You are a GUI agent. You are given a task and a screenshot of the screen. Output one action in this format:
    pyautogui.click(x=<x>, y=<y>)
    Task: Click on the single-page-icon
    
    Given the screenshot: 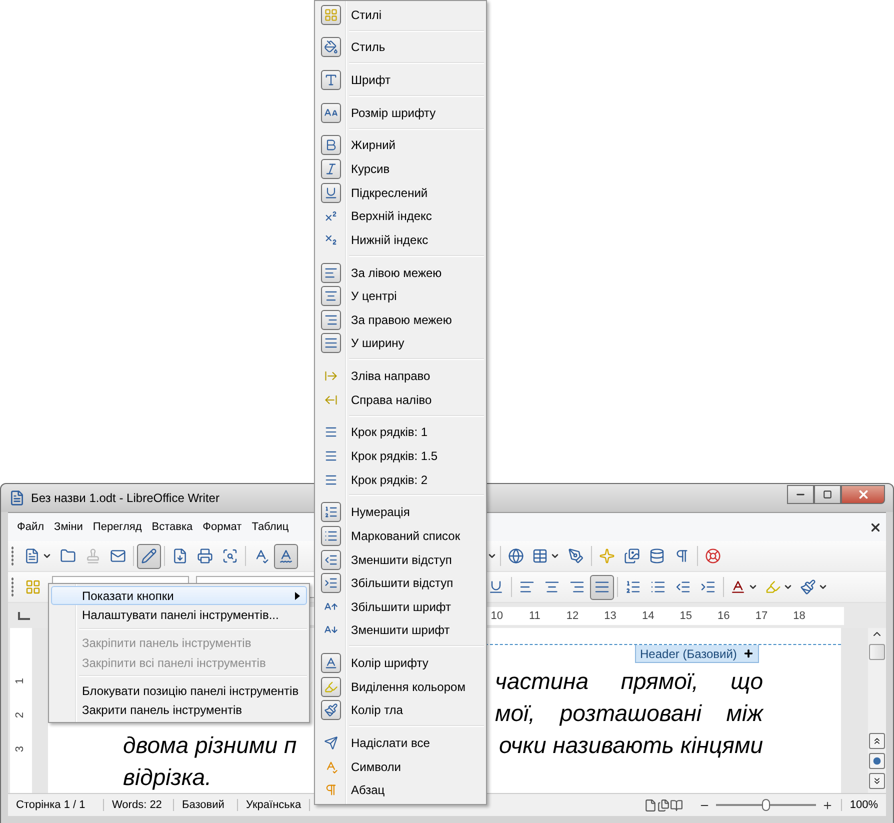 What is the action you would take?
    pyautogui.click(x=650, y=805)
    